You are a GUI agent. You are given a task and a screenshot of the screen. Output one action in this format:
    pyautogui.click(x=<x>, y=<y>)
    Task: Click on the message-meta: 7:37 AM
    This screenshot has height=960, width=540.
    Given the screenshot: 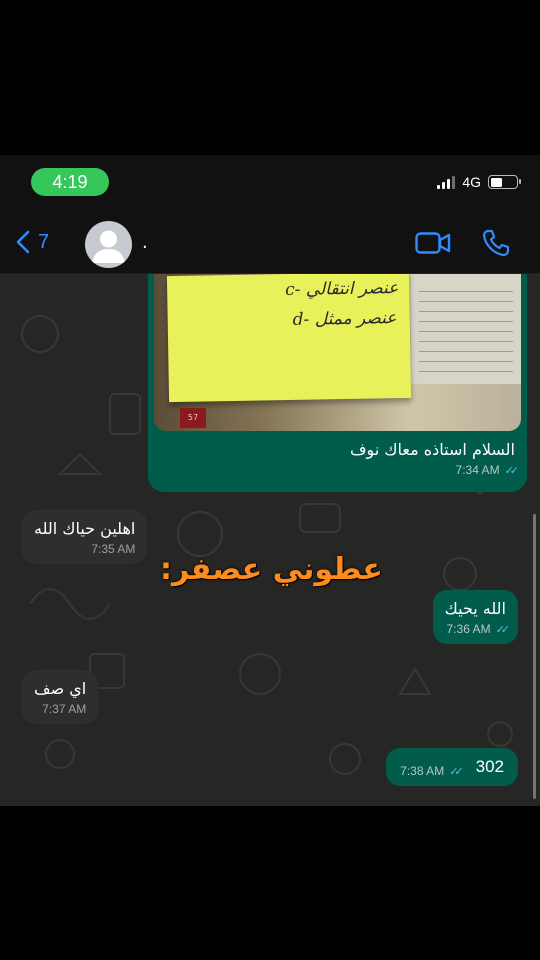 What is the action you would take?
    pyautogui.click(x=60, y=709)
    